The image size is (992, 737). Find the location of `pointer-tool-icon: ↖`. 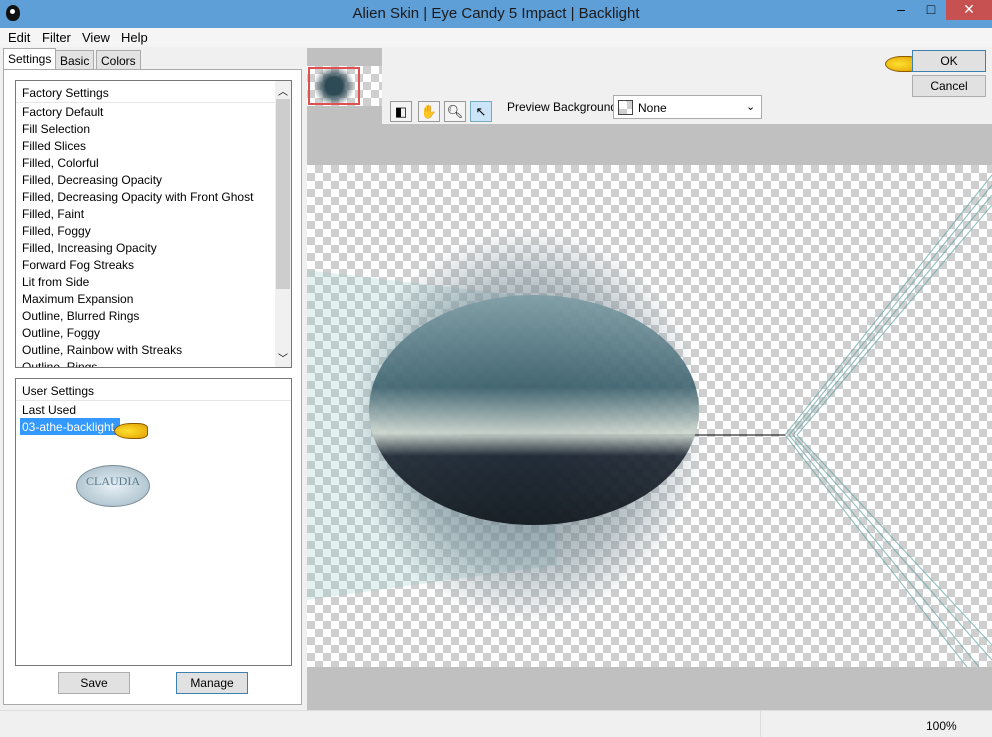

pointer-tool-icon: ↖ is located at coordinates (481, 111).